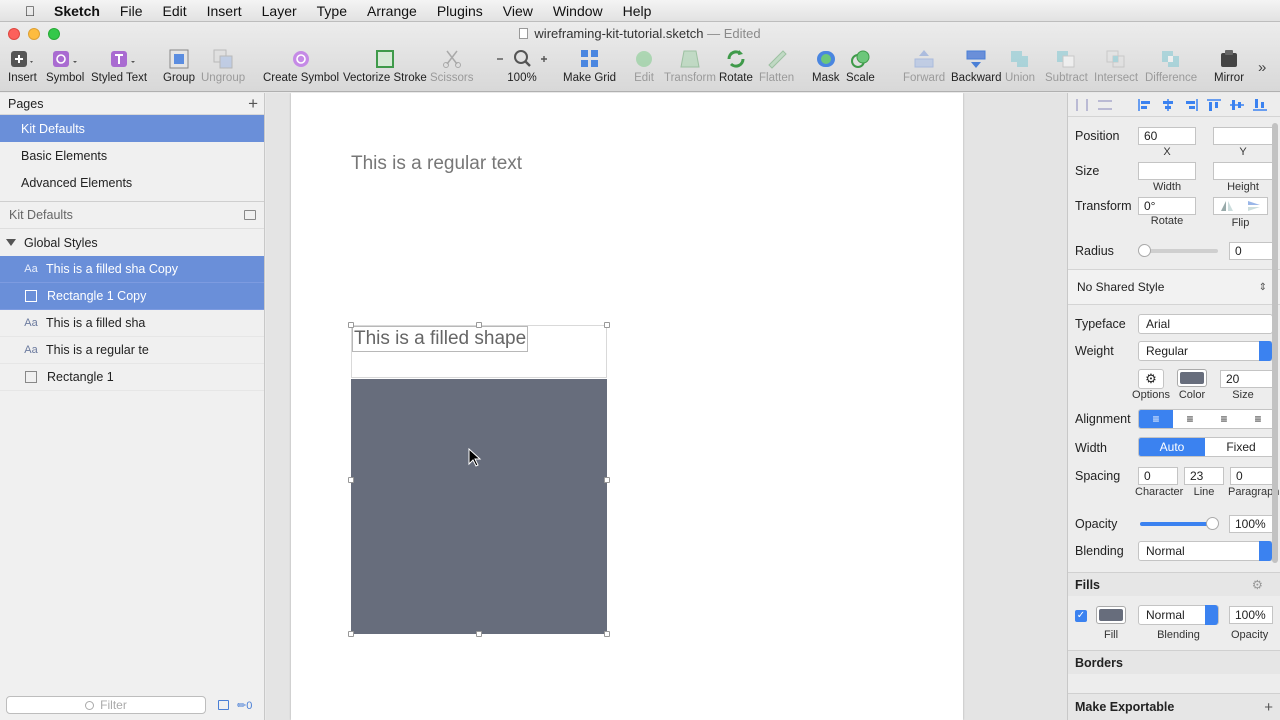 The image size is (1280, 720). I want to click on flip-vertical-icon, so click(1253, 206).